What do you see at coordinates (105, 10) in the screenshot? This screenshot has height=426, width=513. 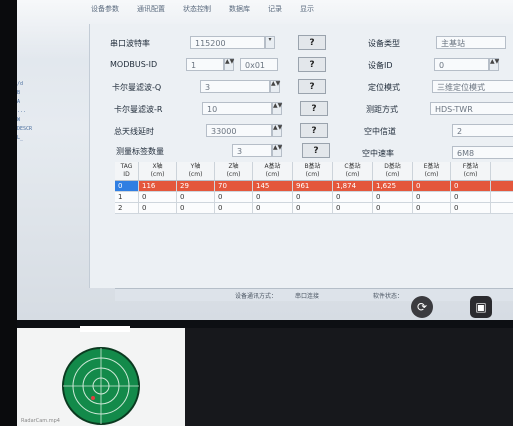 I see `tab-1: 设备参数` at bounding box center [105, 10].